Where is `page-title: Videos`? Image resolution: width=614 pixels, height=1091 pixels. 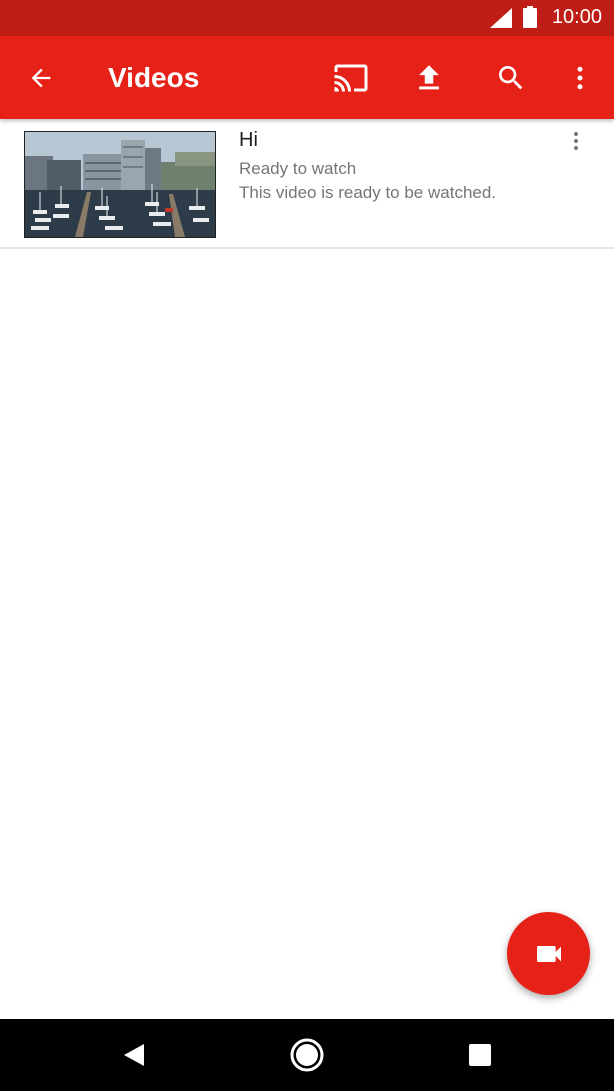
page-title: Videos is located at coordinates (154, 77).